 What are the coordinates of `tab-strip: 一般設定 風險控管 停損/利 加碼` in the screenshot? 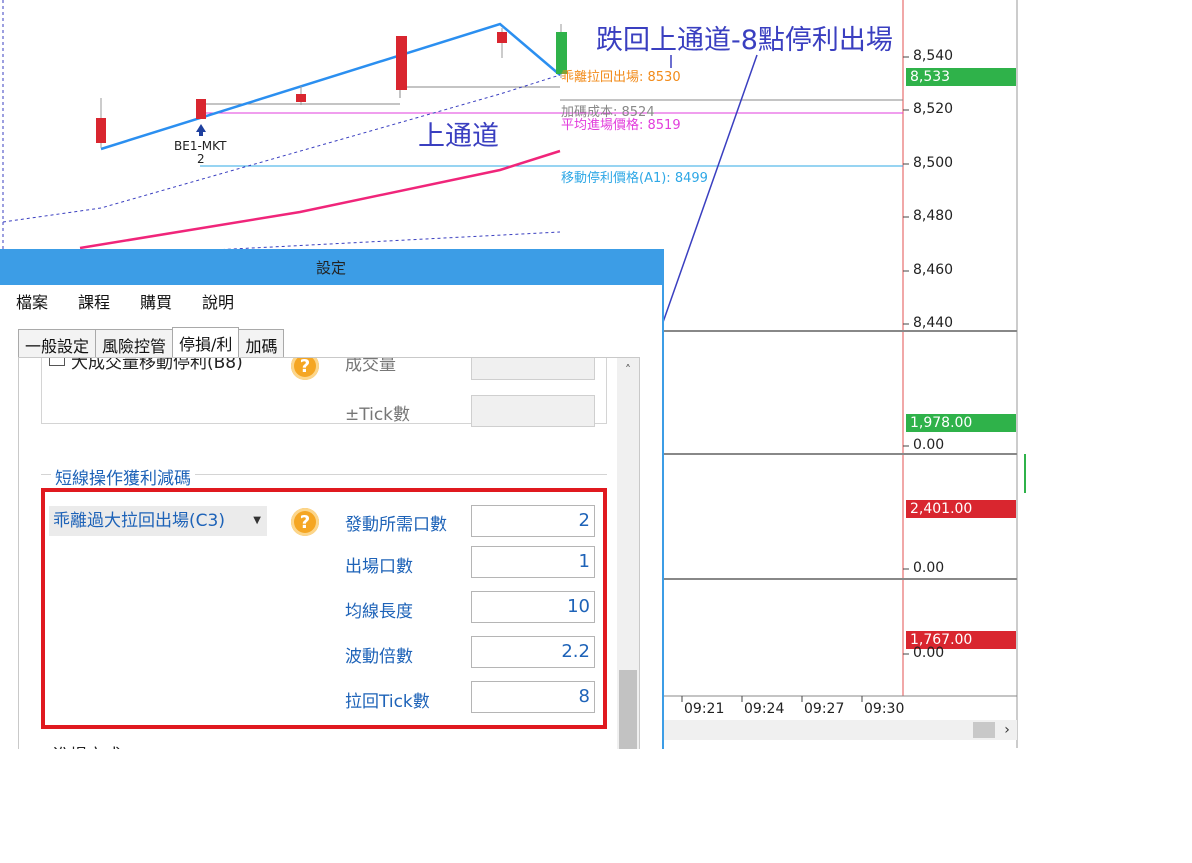 It's located at (151, 342).